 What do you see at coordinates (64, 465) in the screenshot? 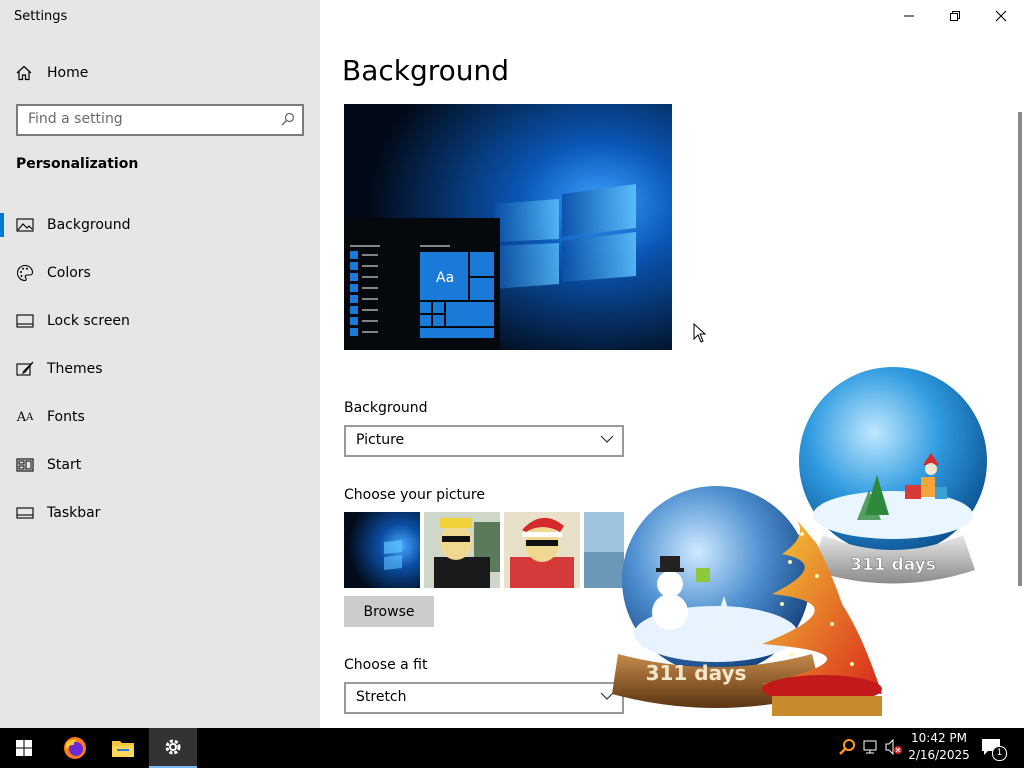
I see `sidebar-item-label: Start` at bounding box center [64, 465].